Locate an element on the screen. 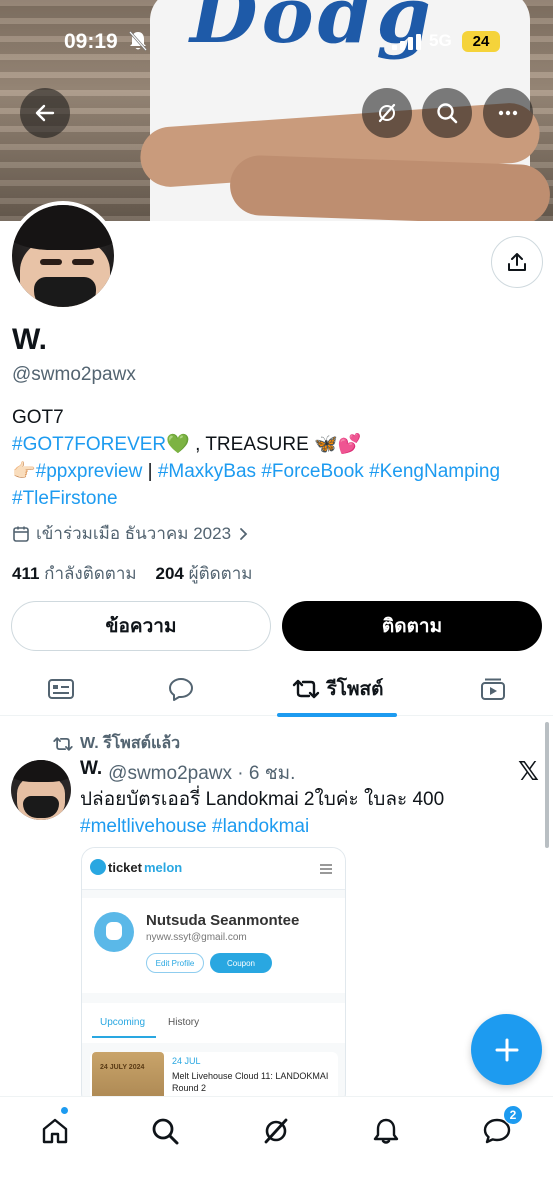 The image size is (553, 1200). repost-context-label: W. รีโพสต์แล้ว is located at coordinates (130, 743).